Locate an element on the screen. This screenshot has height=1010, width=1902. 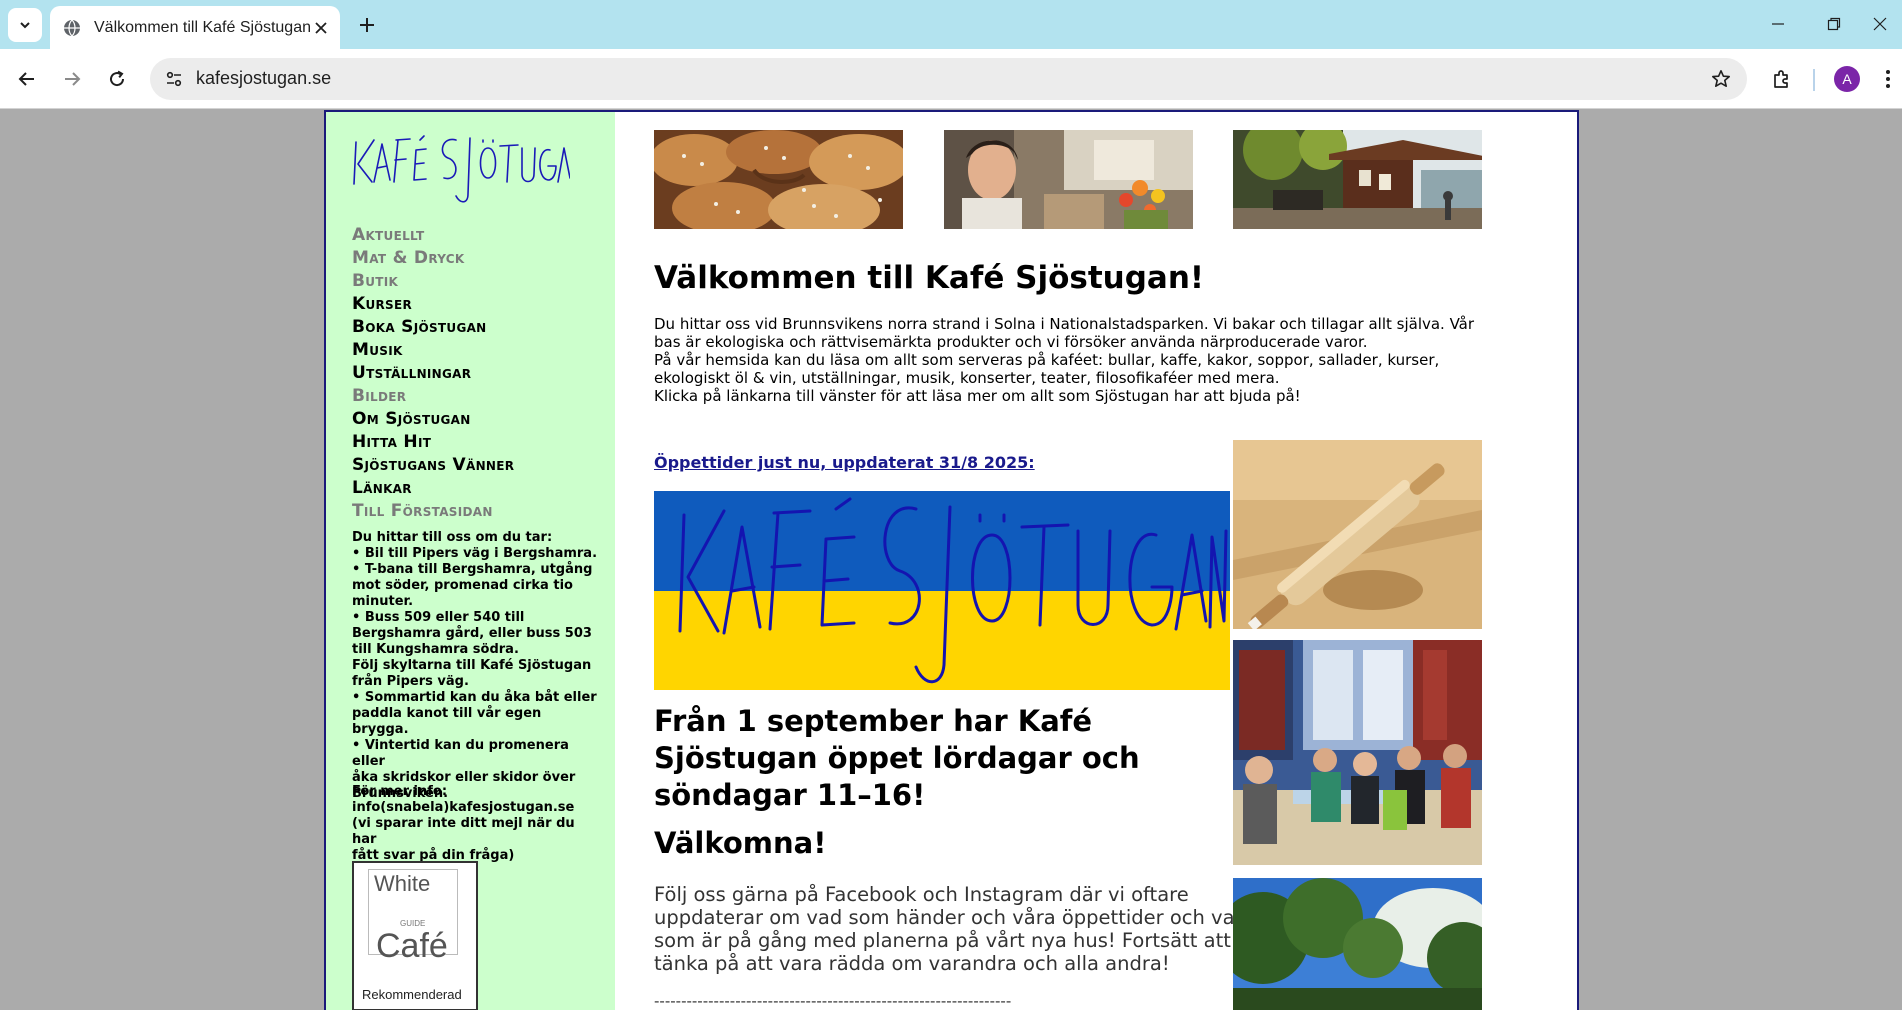
restore-icon is located at coordinates (1834, 24).